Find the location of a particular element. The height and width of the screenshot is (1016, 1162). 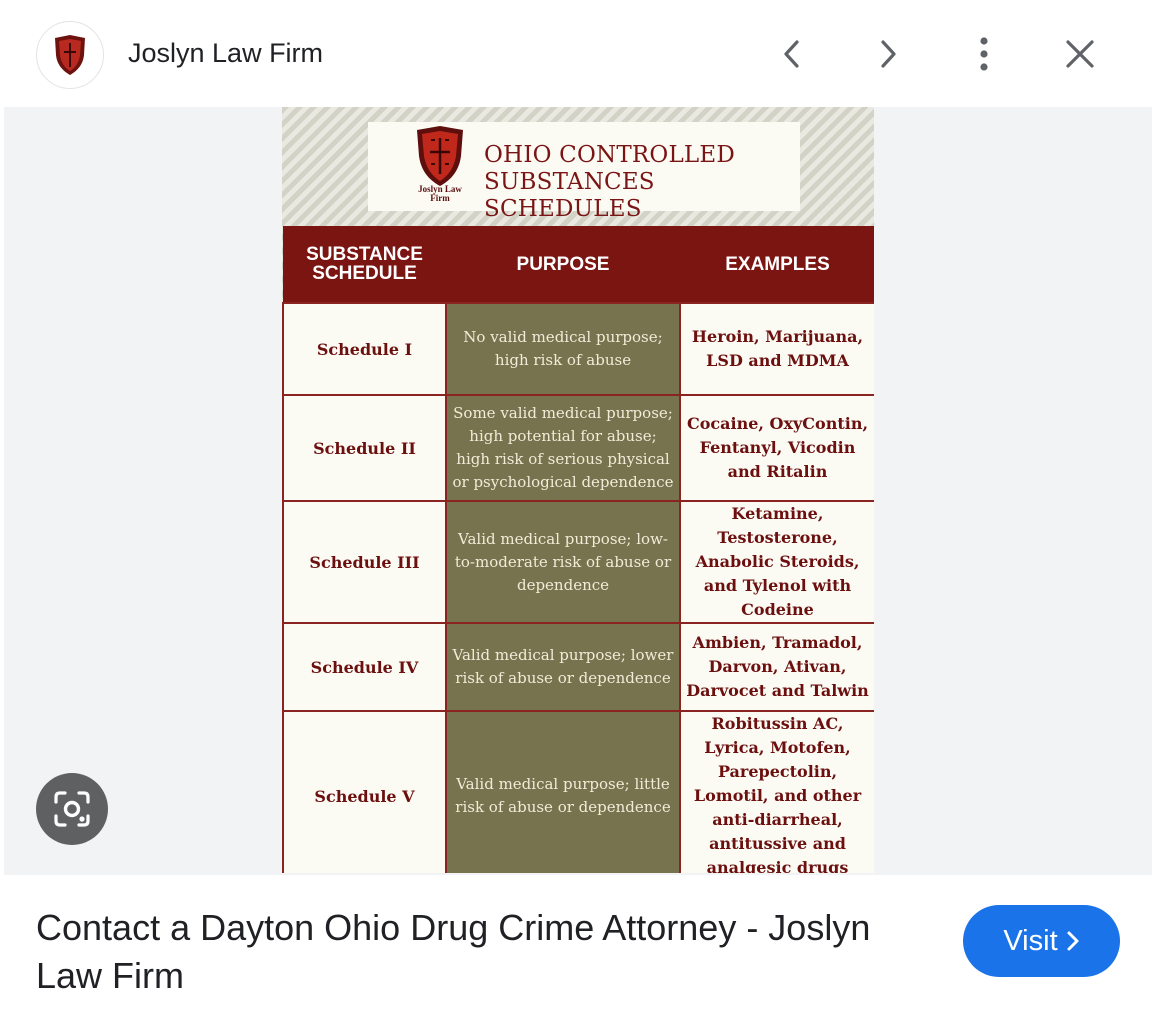

close-icon is located at coordinates (1080, 54).